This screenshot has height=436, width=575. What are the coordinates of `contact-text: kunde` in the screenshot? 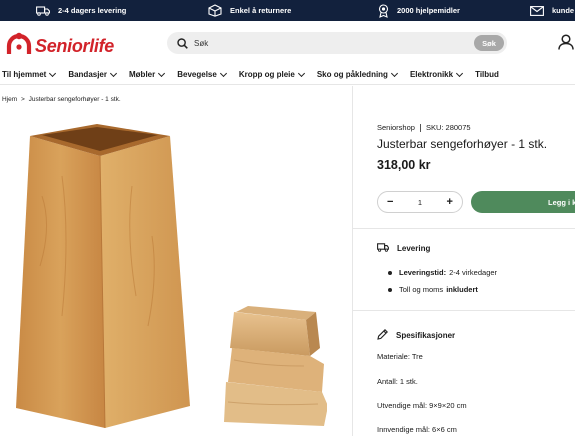 It's located at (563, 10).